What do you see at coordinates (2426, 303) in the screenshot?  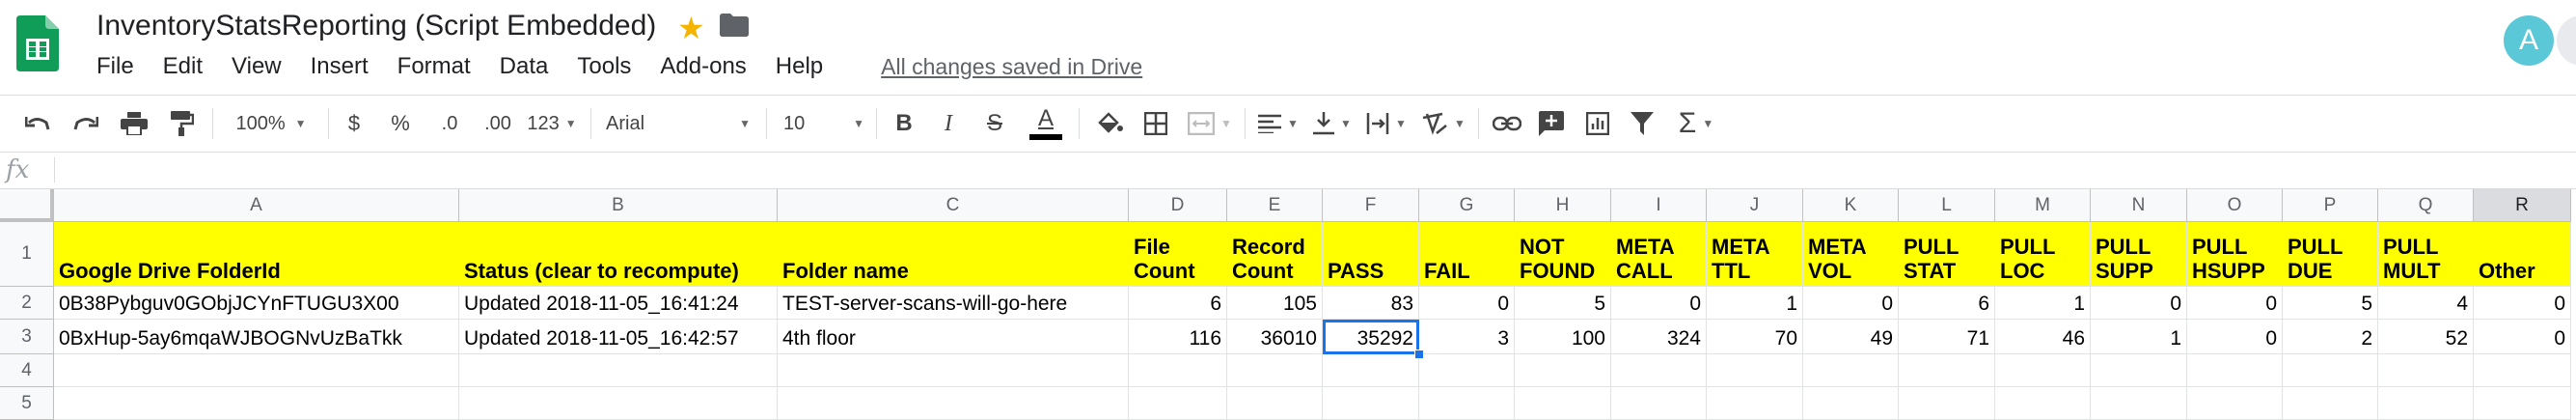 I see `cell-q2: 4` at bounding box center [2426, 303].